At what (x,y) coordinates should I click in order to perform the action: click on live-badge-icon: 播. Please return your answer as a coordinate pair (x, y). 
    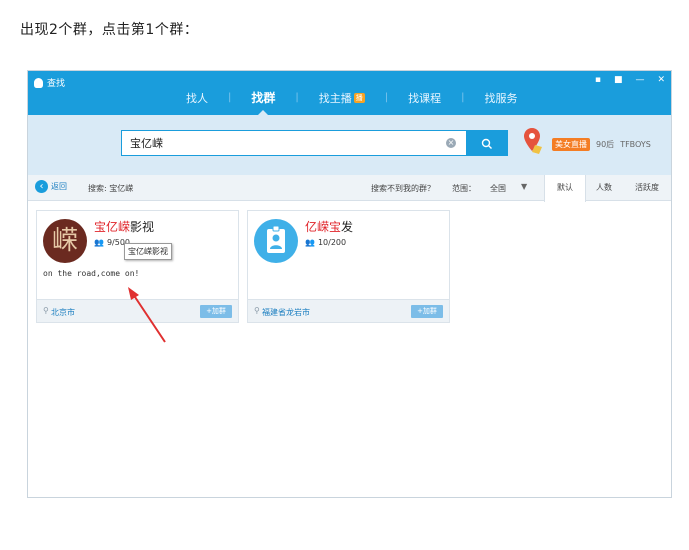
    Looking at the image, I should click on (359, 97).